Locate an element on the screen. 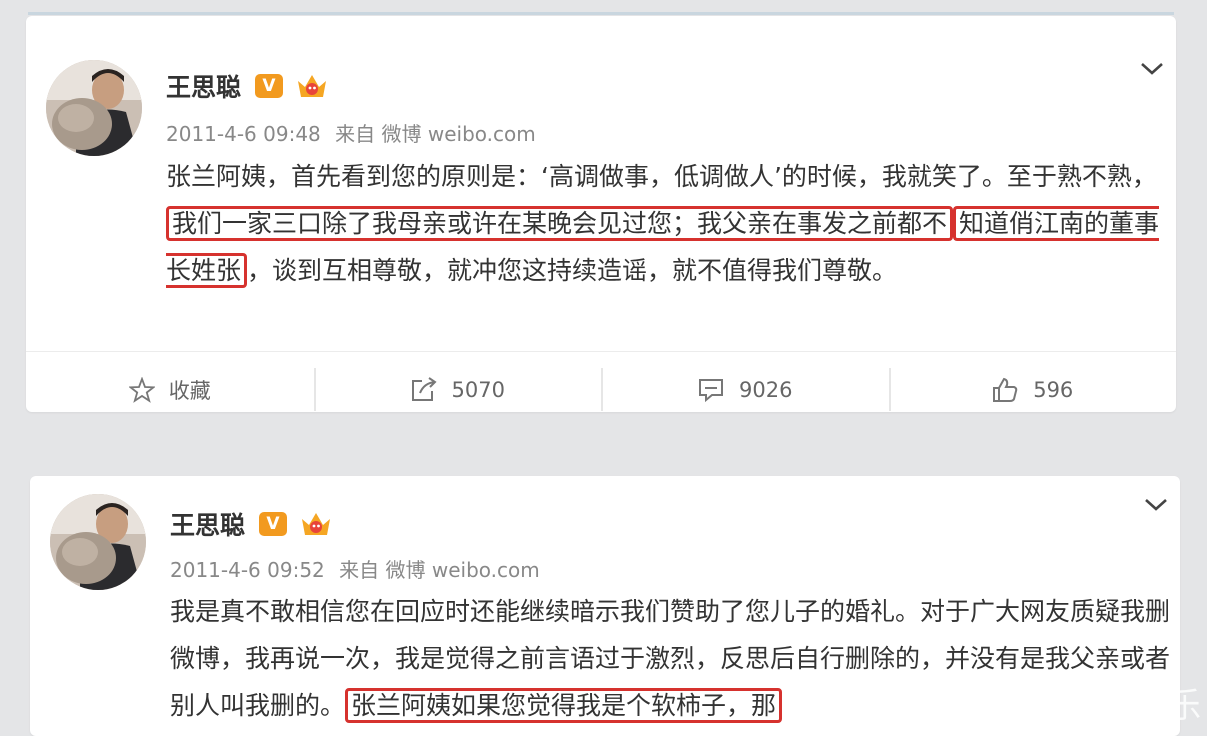 The width and height of the screenshot is (1207, 736). post-time: 2011-4-6 09:48 is located at coordinates (243, 134).